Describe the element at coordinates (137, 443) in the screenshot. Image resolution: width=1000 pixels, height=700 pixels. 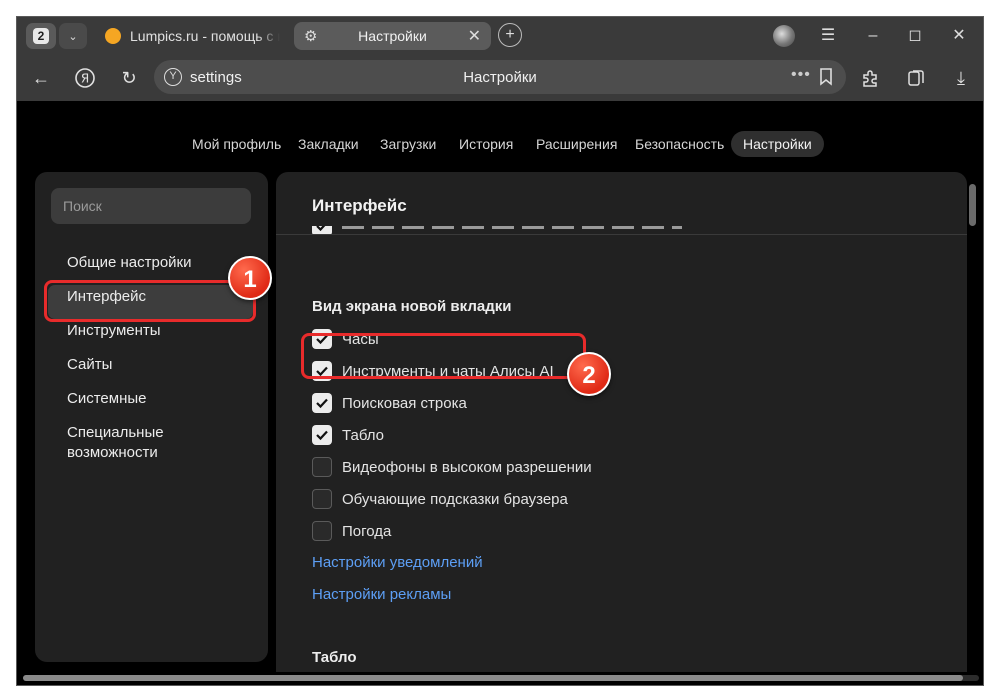
I see `sidebar-item-accessibility: Специальные возможности` at that location.